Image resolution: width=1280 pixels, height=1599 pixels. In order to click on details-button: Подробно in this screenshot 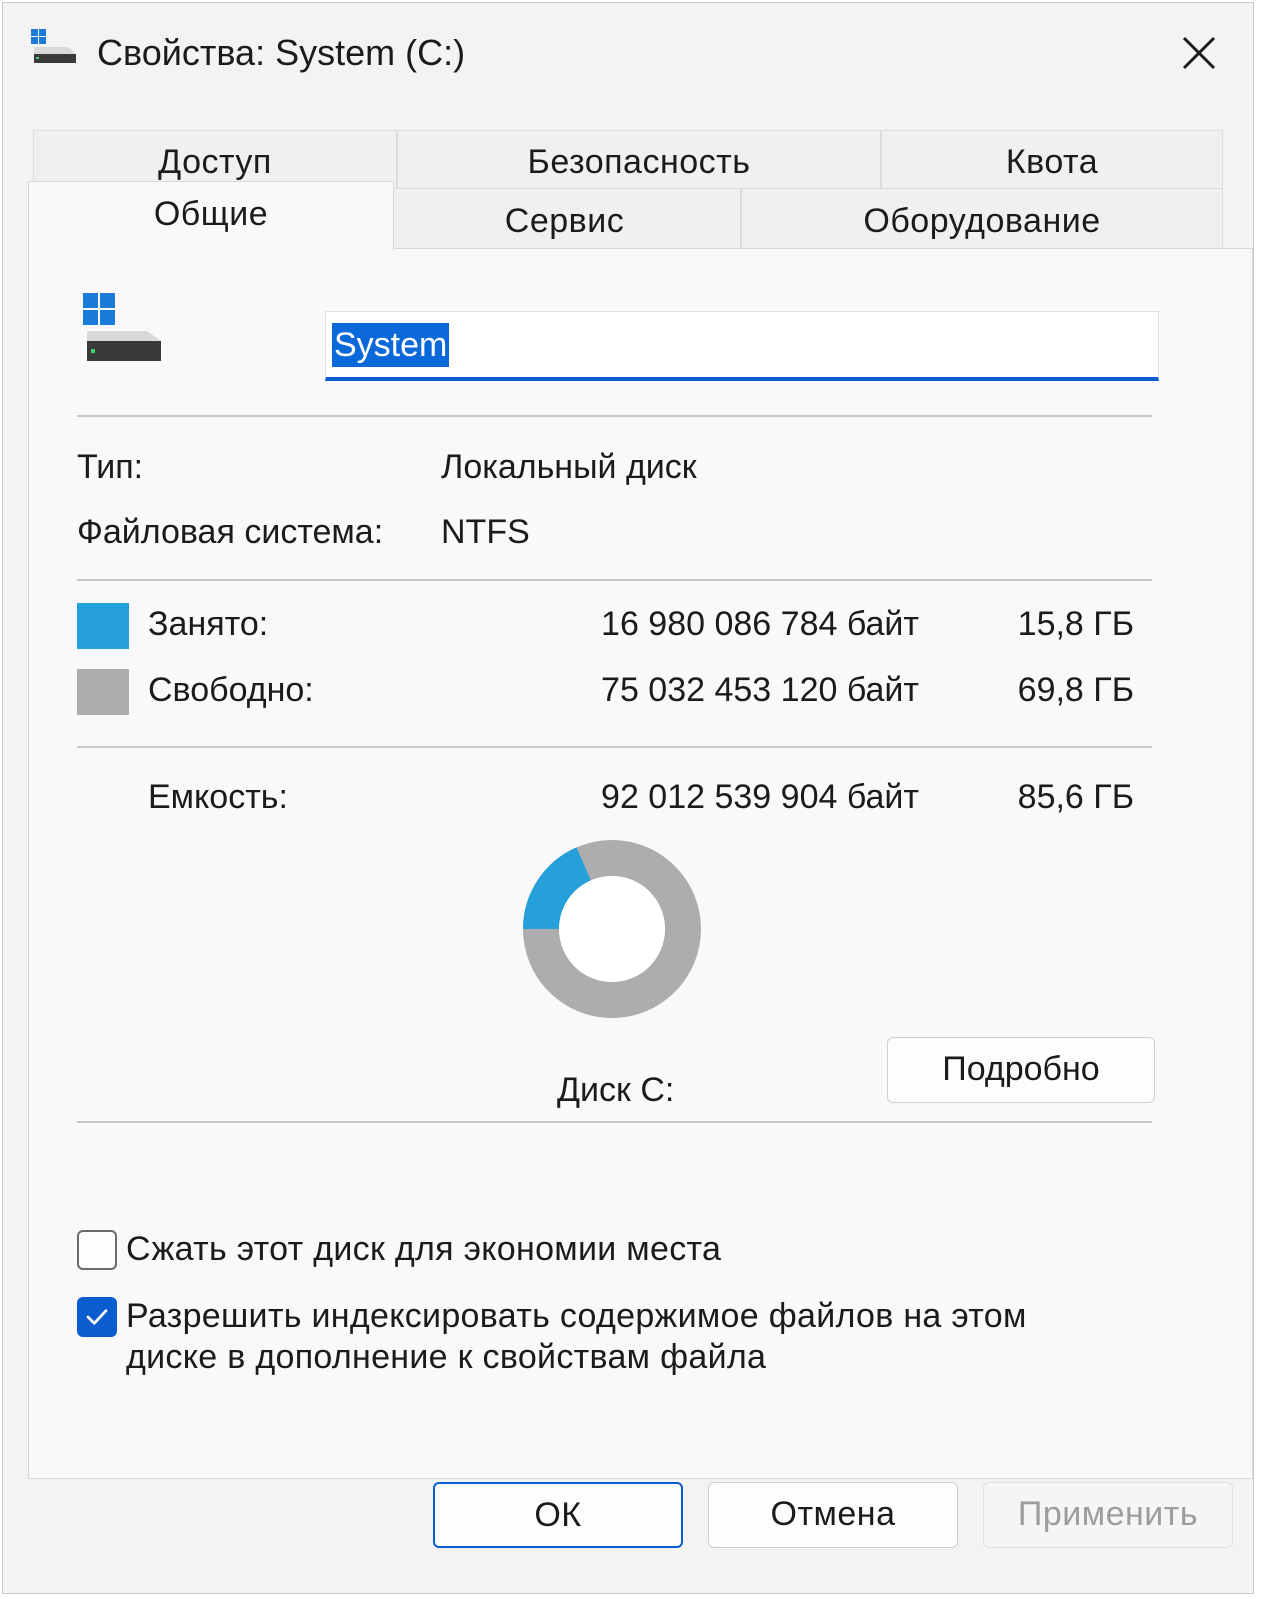, I will do `click(1021, 1070)`.